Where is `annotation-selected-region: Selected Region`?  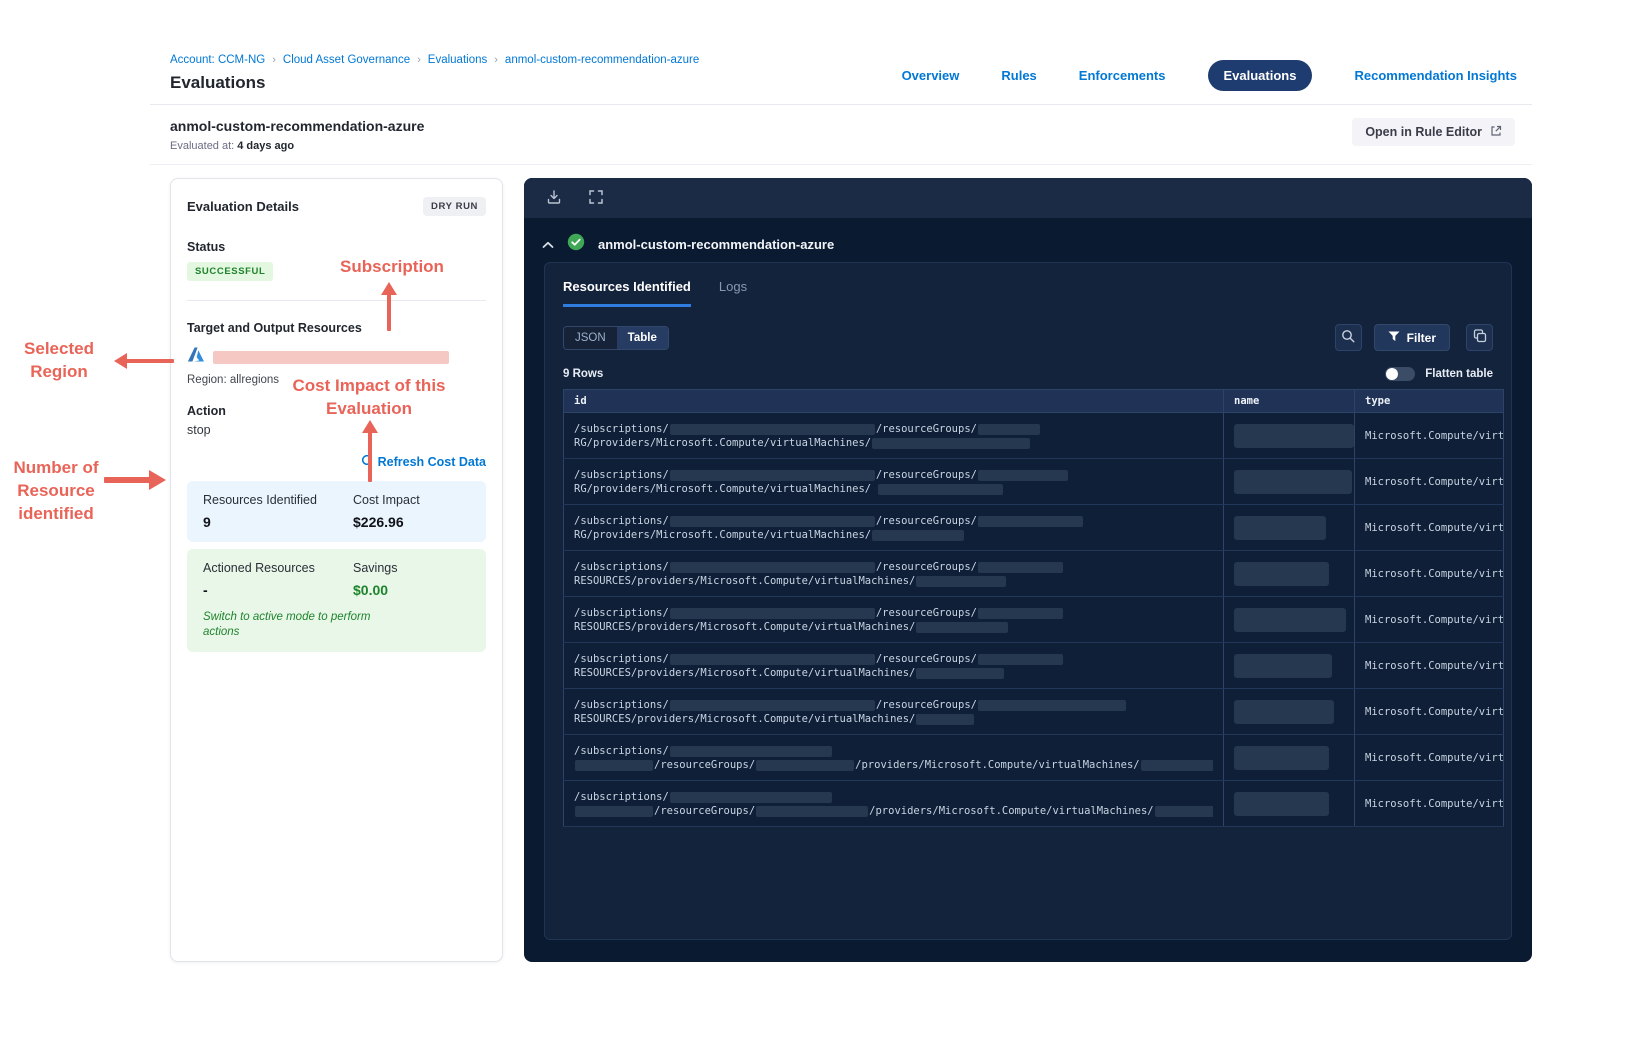 annotation-selected-region: Selected Region is located at coordinates (59, 360).